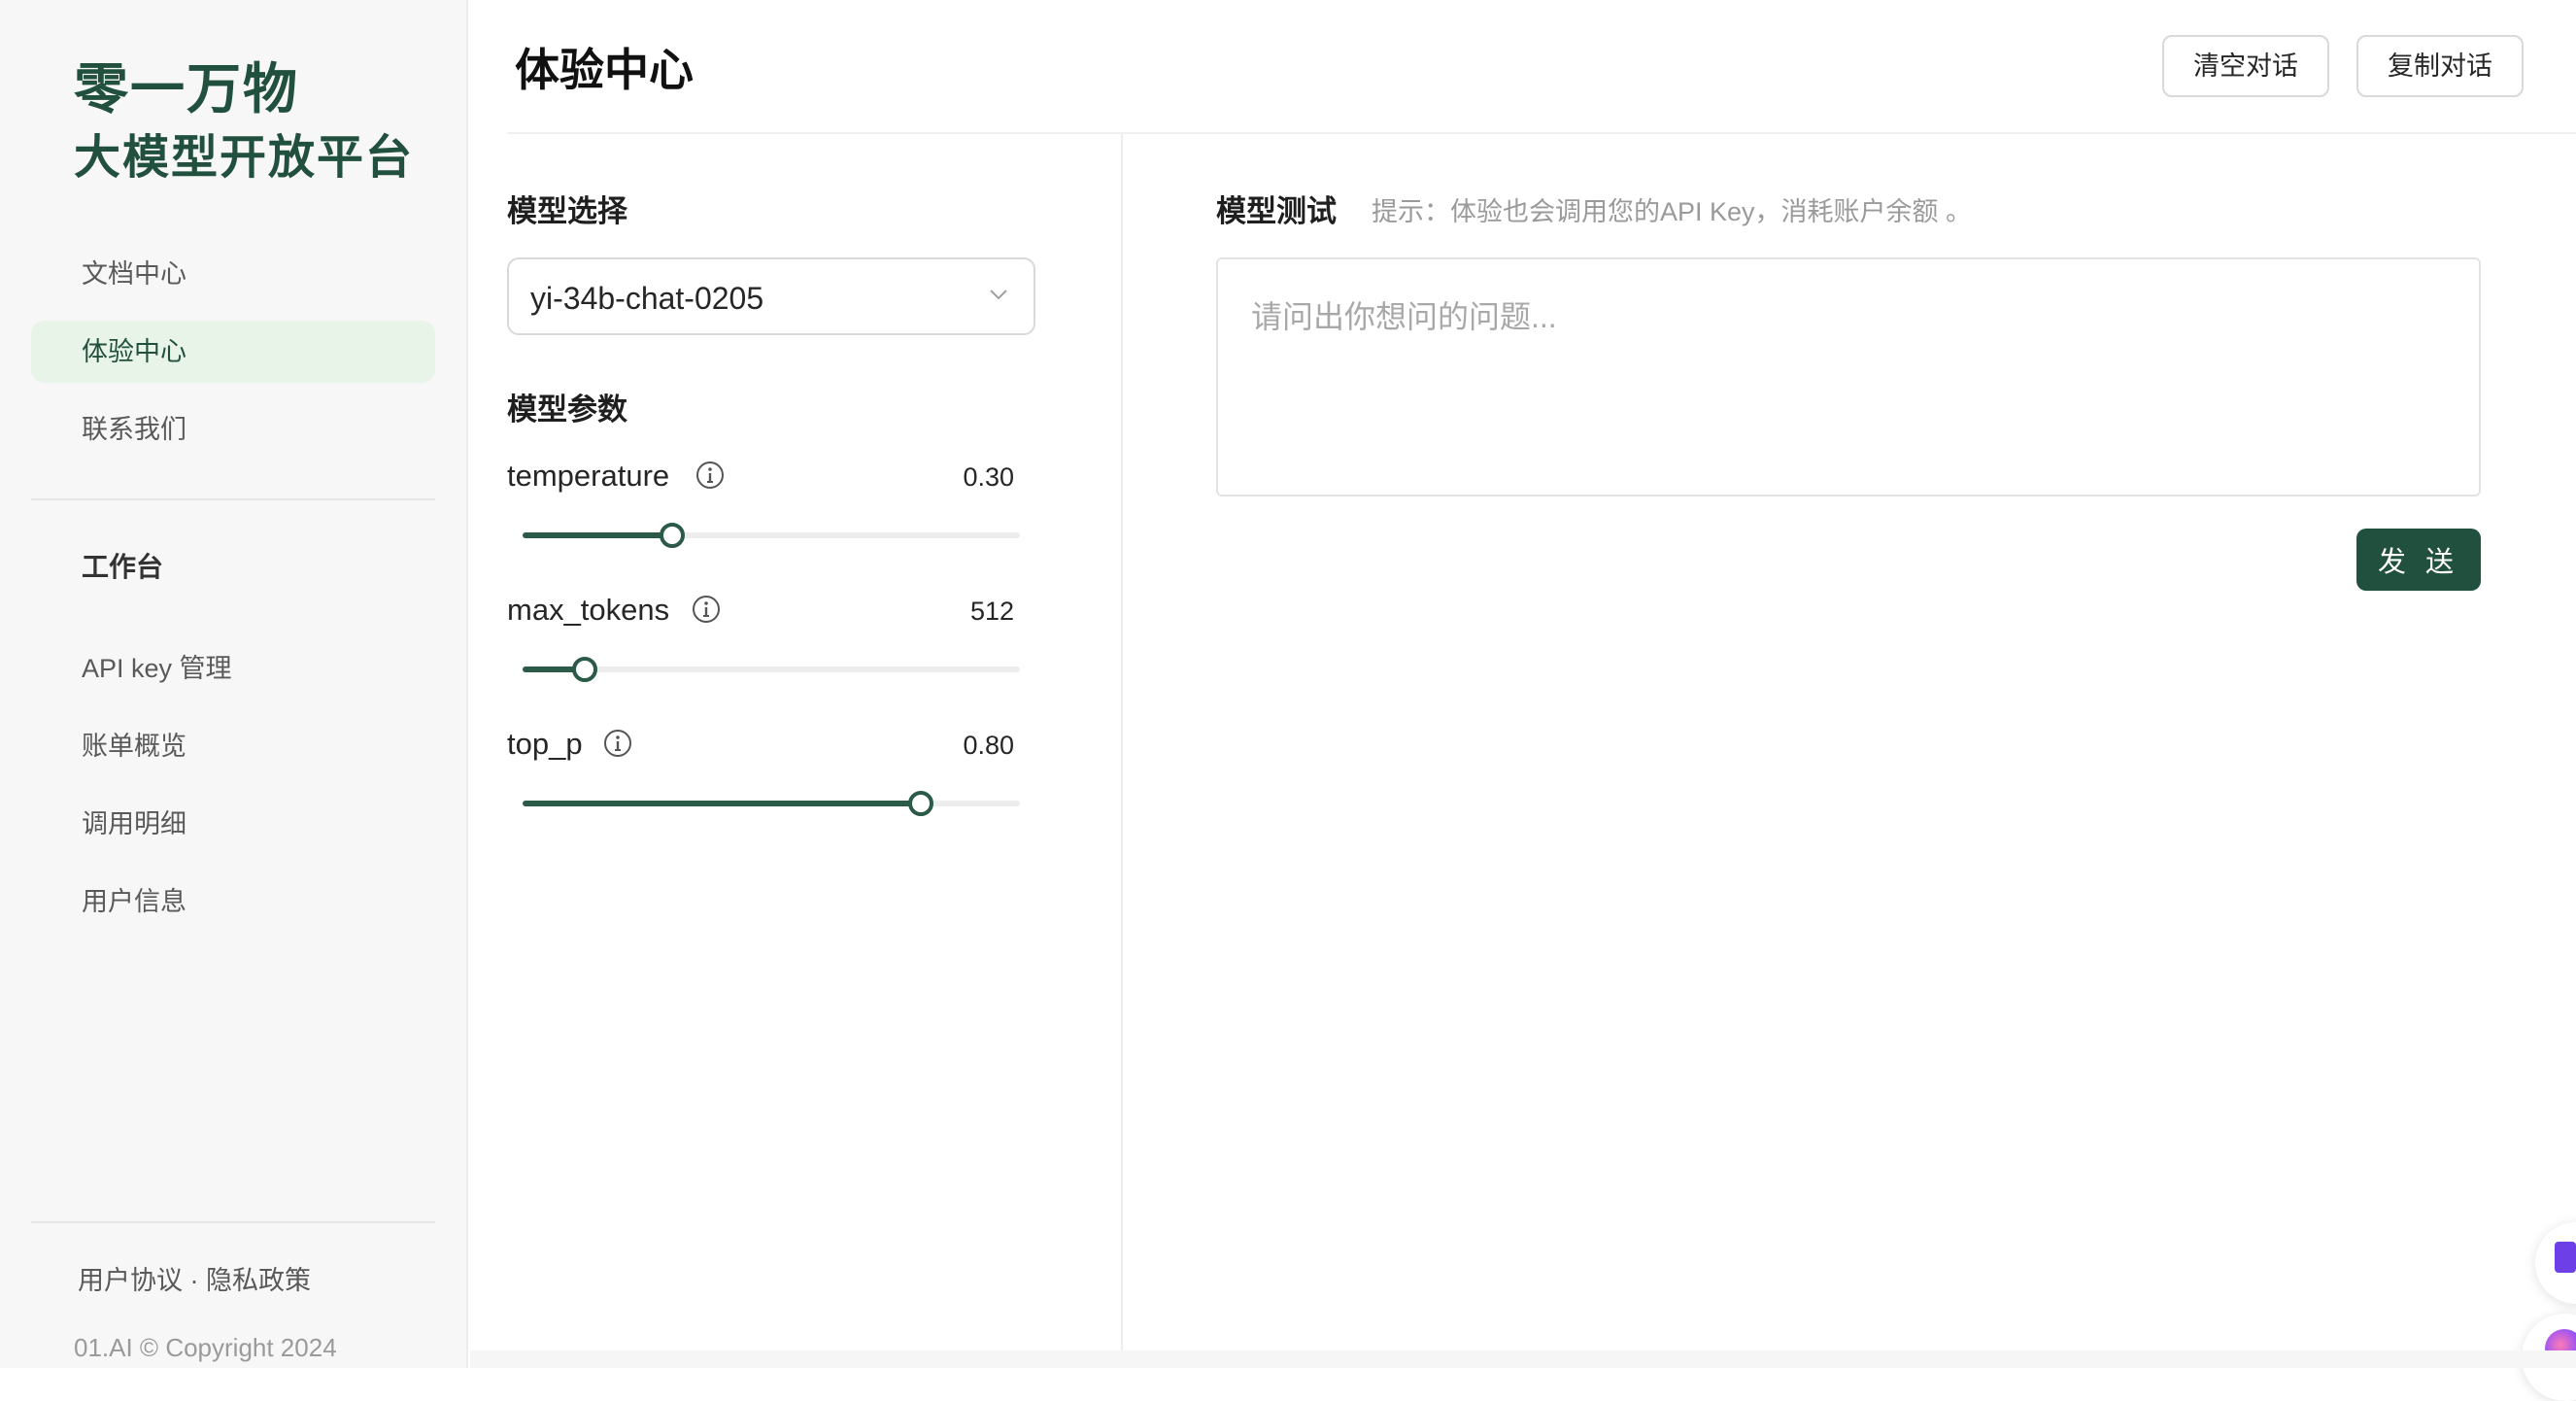  Describe the element at coordinates (567, 410) in the screenshot. I see `model-params-label: 模型参数` at that location.